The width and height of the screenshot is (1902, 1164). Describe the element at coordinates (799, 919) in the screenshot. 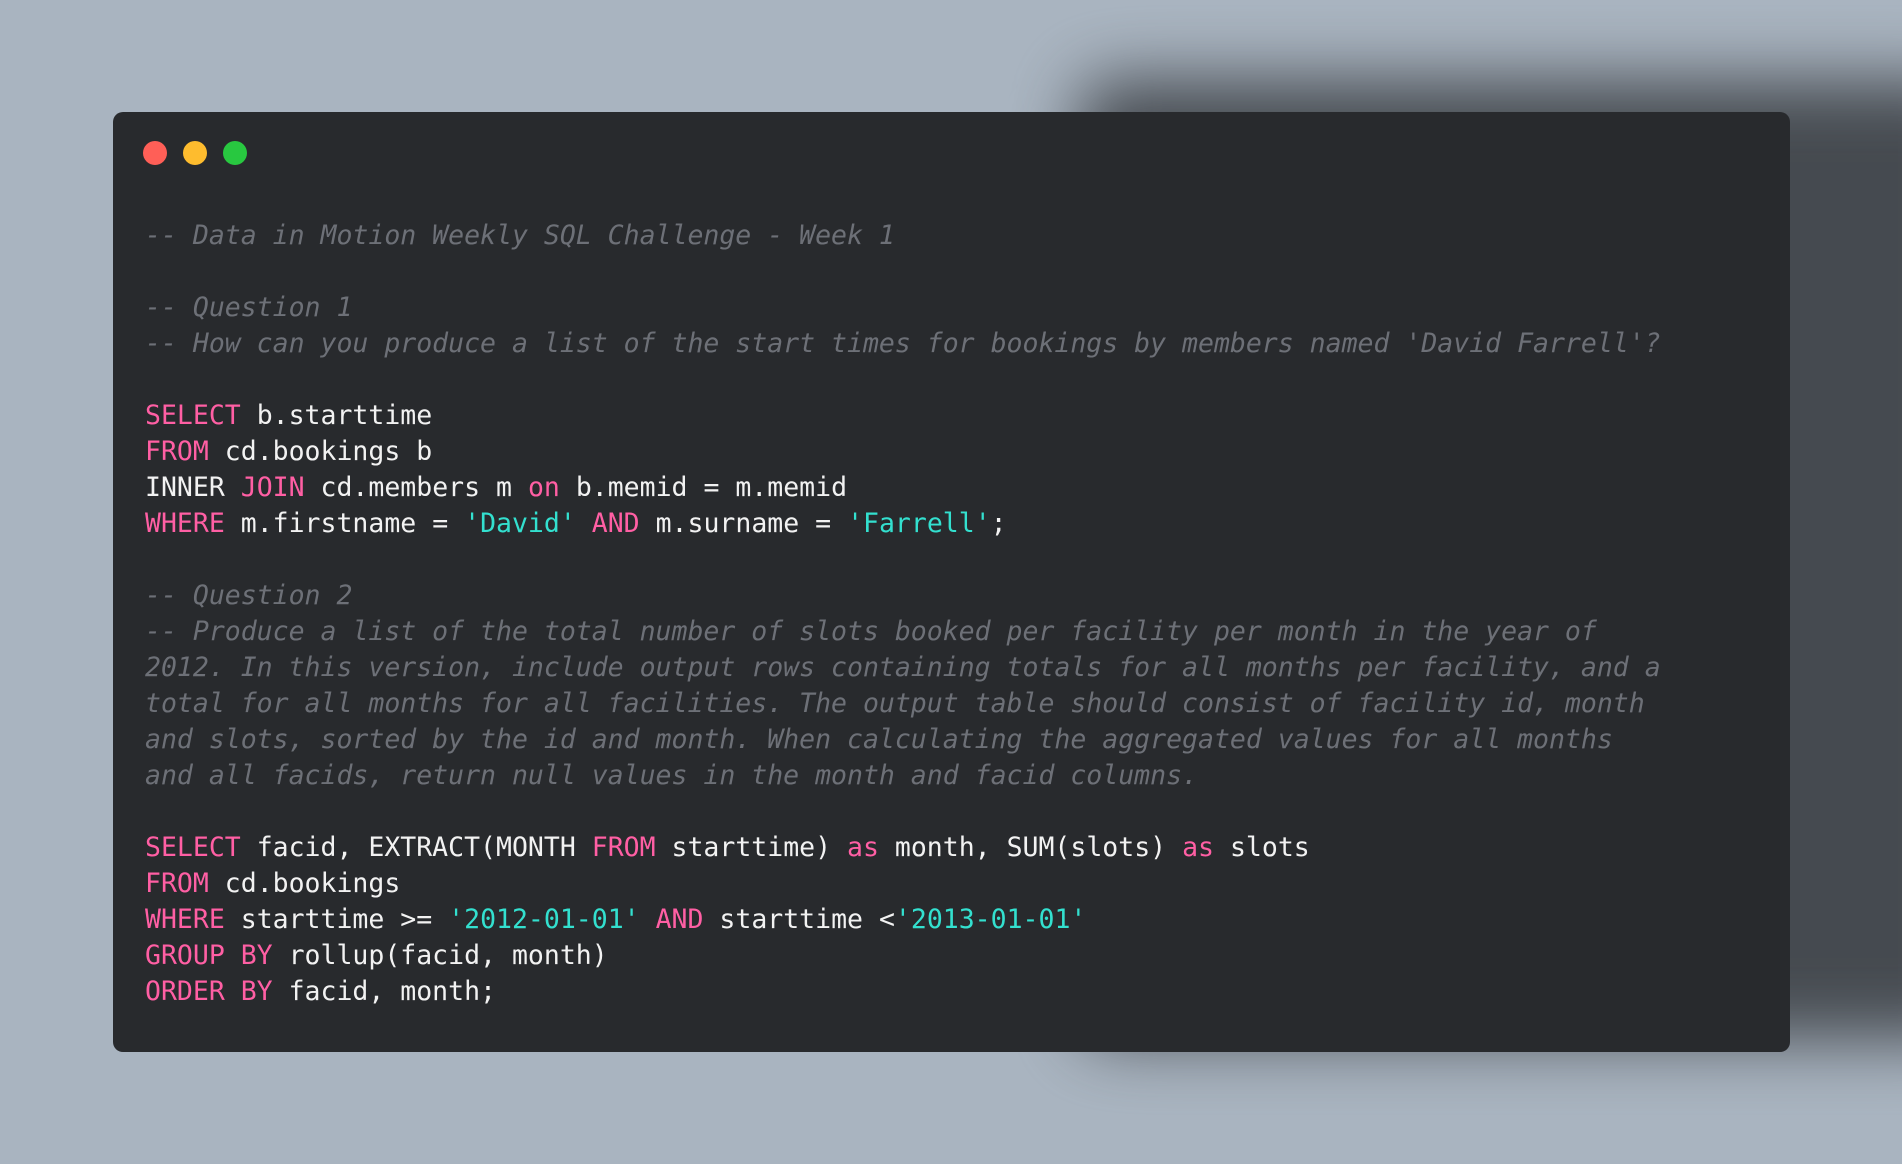

I see `code-token-plain: starttime <` at that location.